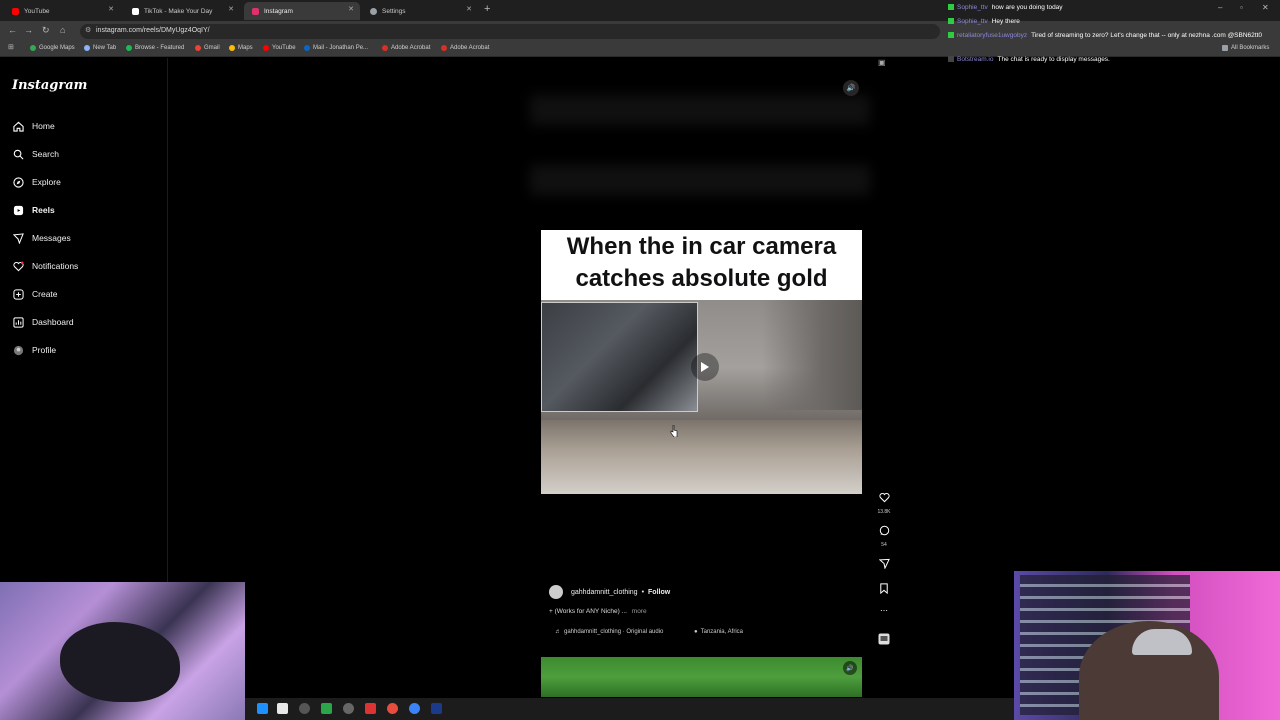 The height and width of the screenshot is (720, 1280). What do you see at coordinates (705, 367) in the screenshot?
I see `play-icon` at bounding box center [705, 367].